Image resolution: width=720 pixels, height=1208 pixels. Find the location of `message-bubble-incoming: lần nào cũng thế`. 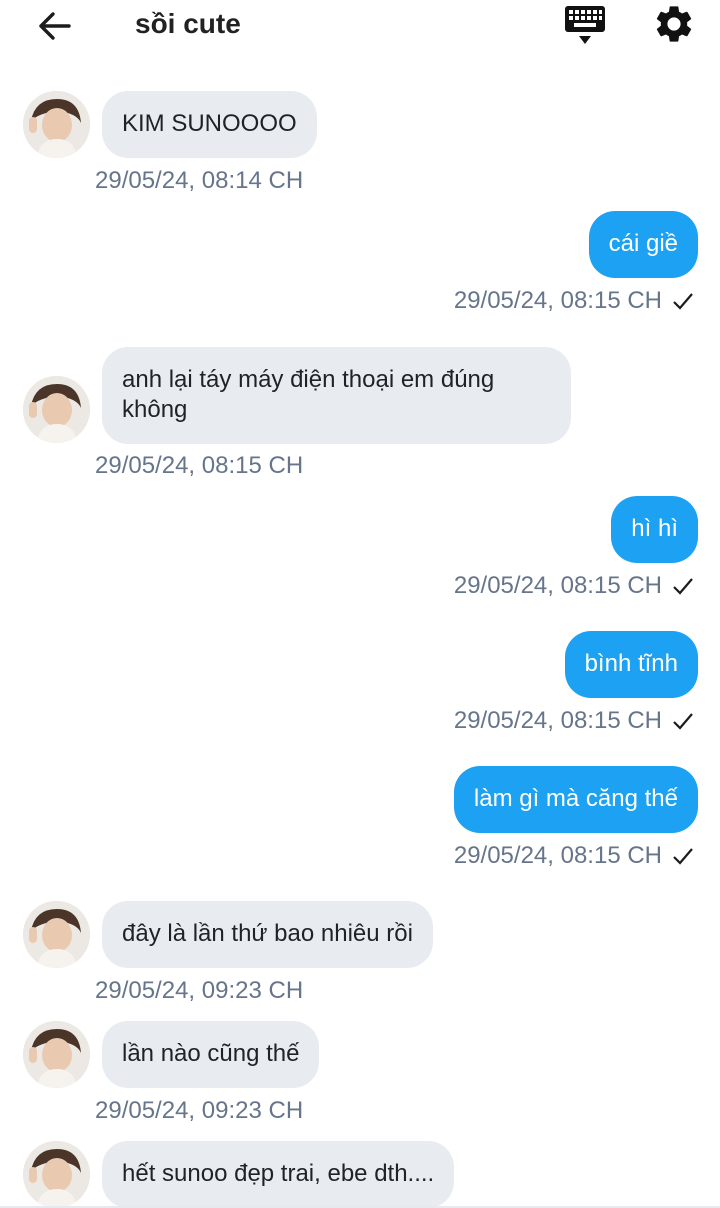

message-bubble-incoming: lần nào cũng thế is located at coordinates (211, 1054).